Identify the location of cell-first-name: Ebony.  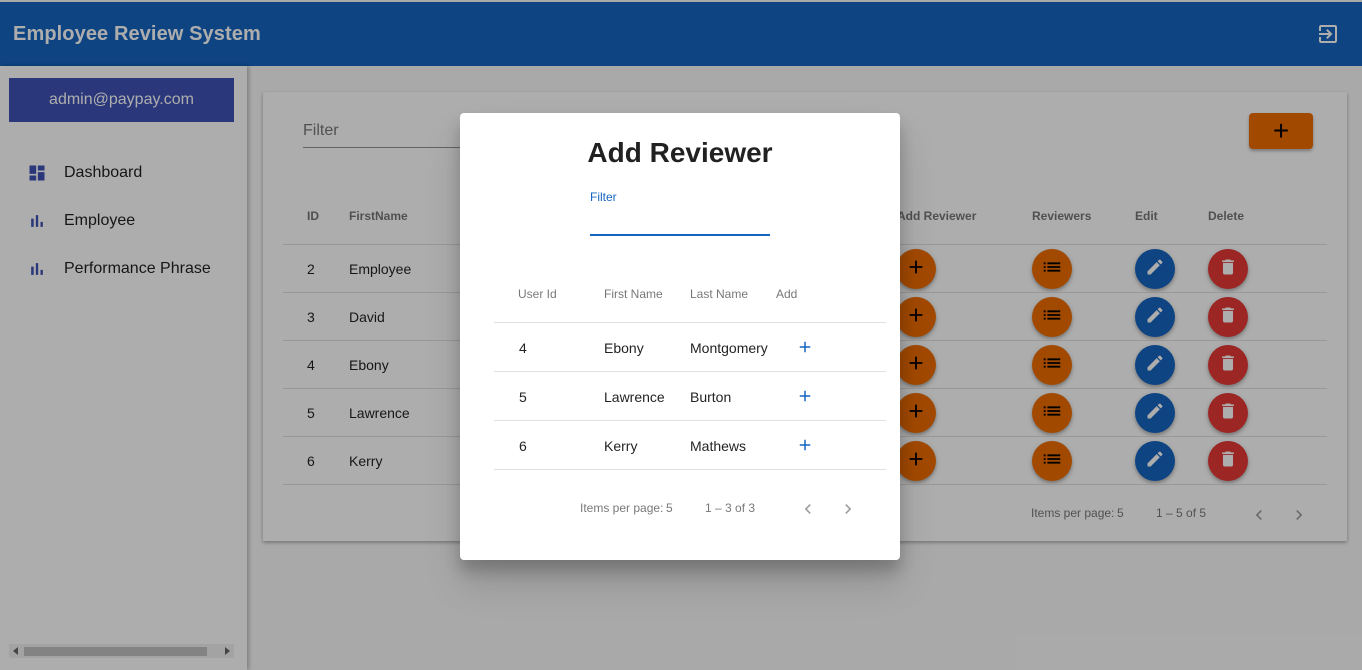
(624, 348).